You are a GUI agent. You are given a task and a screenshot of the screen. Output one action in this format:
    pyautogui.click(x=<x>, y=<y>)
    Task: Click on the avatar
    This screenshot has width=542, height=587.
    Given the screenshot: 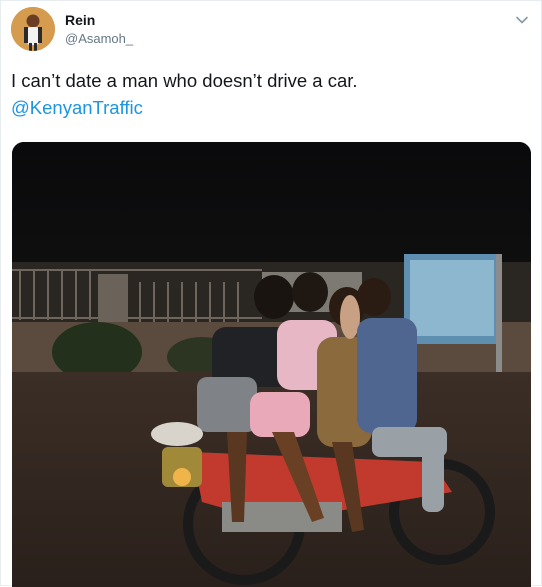 What is the action you would take?
    pyautogui.click(x=33, y=29)
    